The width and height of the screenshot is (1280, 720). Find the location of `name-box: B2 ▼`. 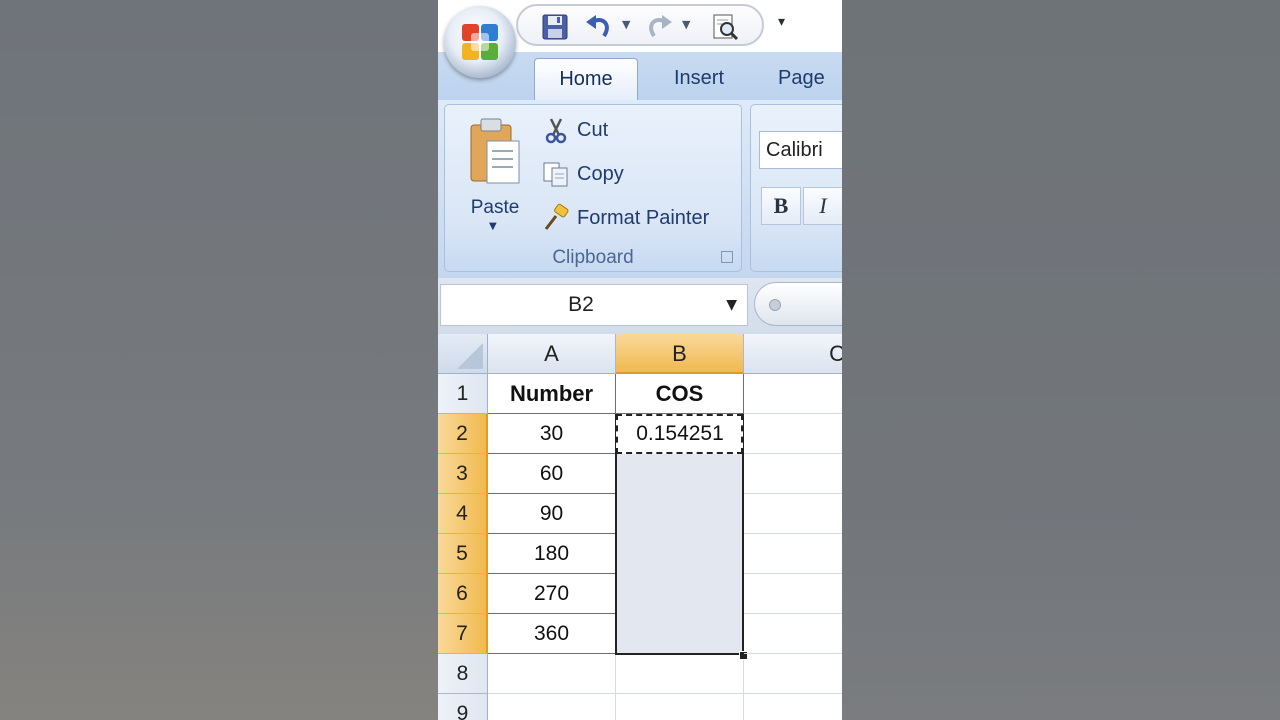

name-box: B2 ▼ is located at coordinates (594, 305).